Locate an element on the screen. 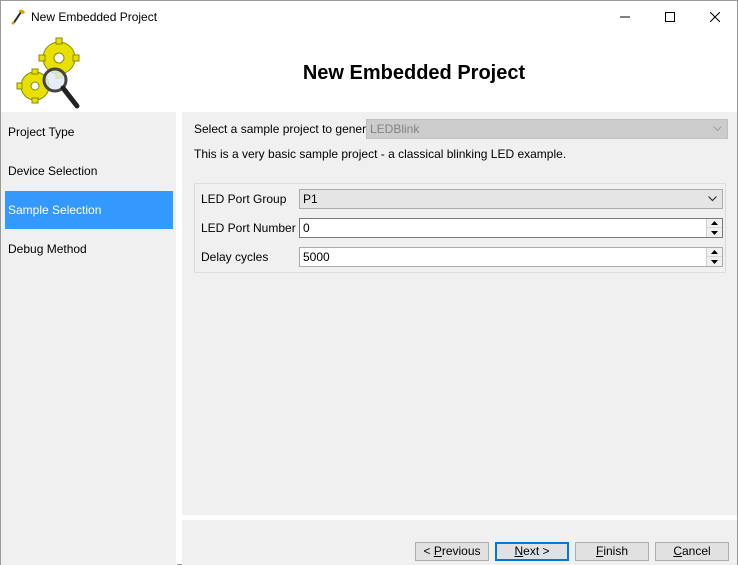 The height and width of the screenshot is (565, 738). delay-cycles-stepper: 5000 is located at coordinates (511, 257).